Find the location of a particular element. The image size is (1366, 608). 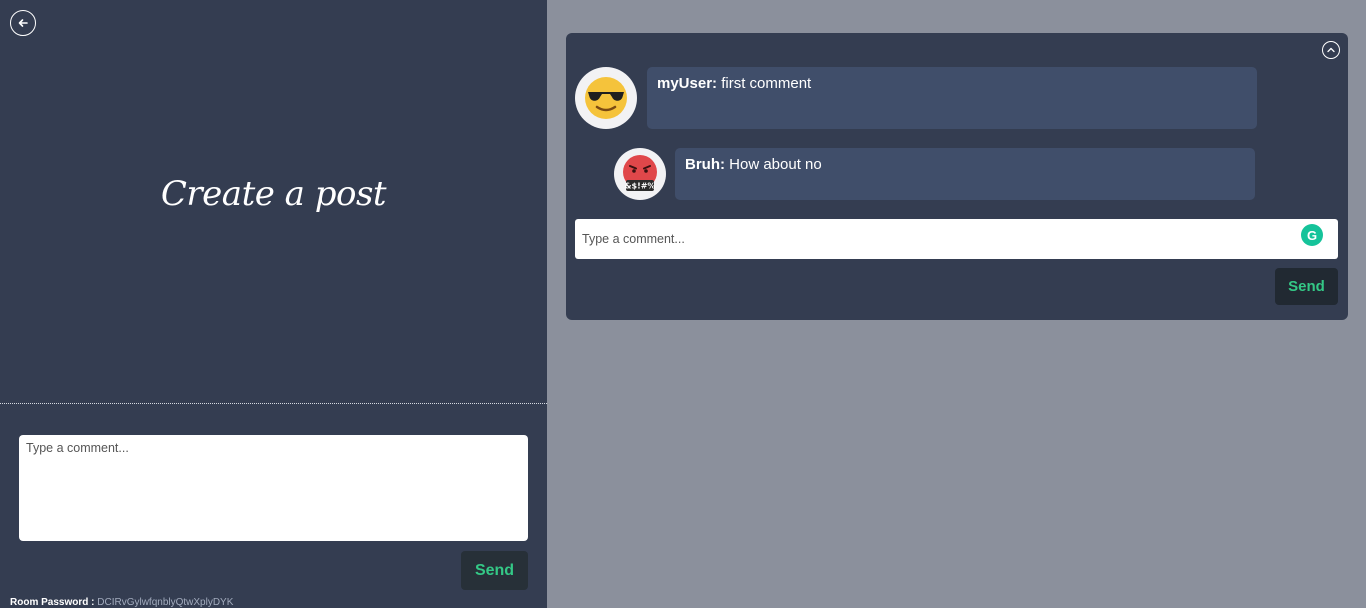

comment-input is located at coordinates (935, 239).